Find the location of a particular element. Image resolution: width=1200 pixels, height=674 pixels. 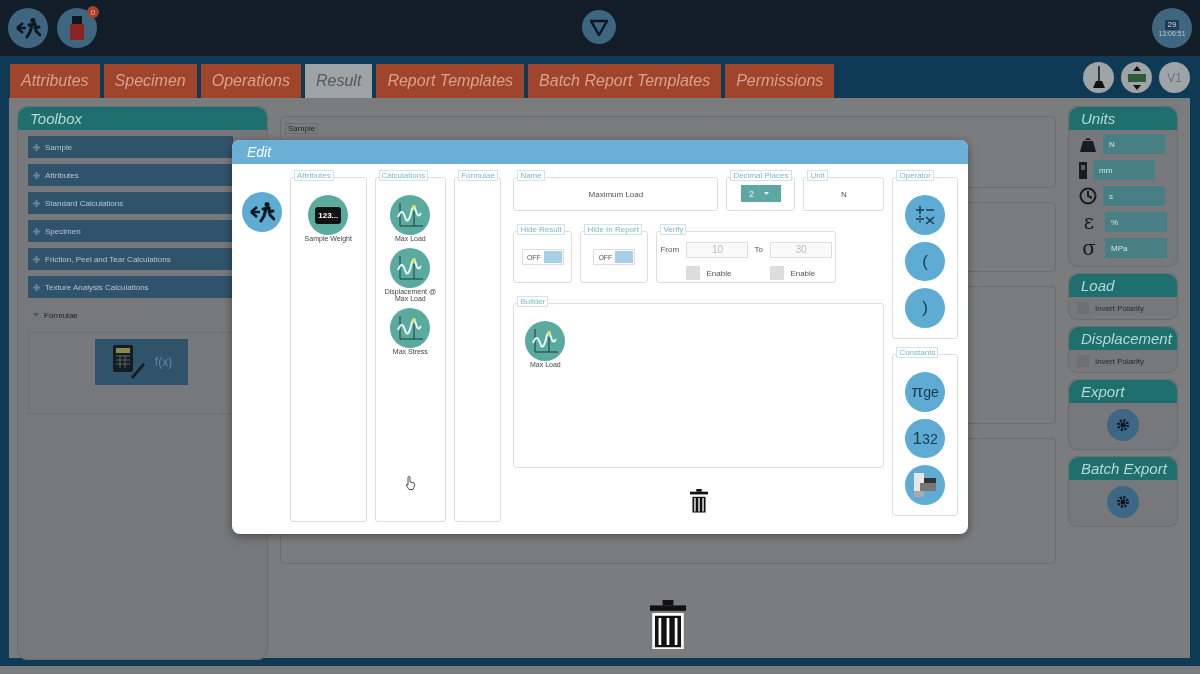

panel-title: Displacement is located at coordinates (1123, 338).